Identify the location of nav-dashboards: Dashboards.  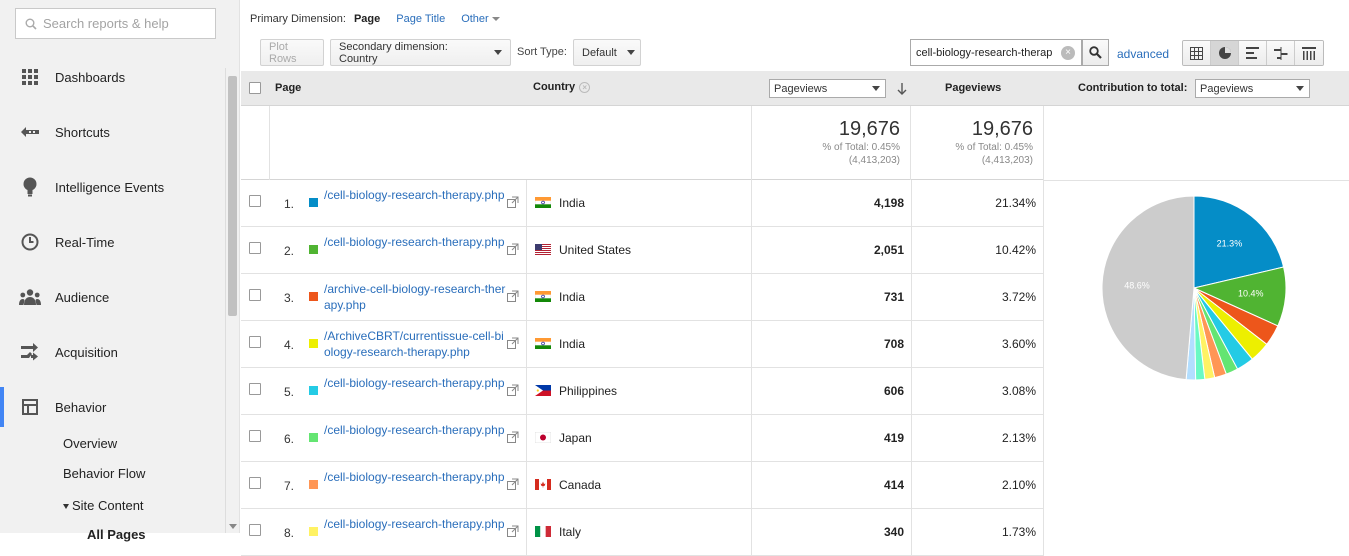
(112, 77).